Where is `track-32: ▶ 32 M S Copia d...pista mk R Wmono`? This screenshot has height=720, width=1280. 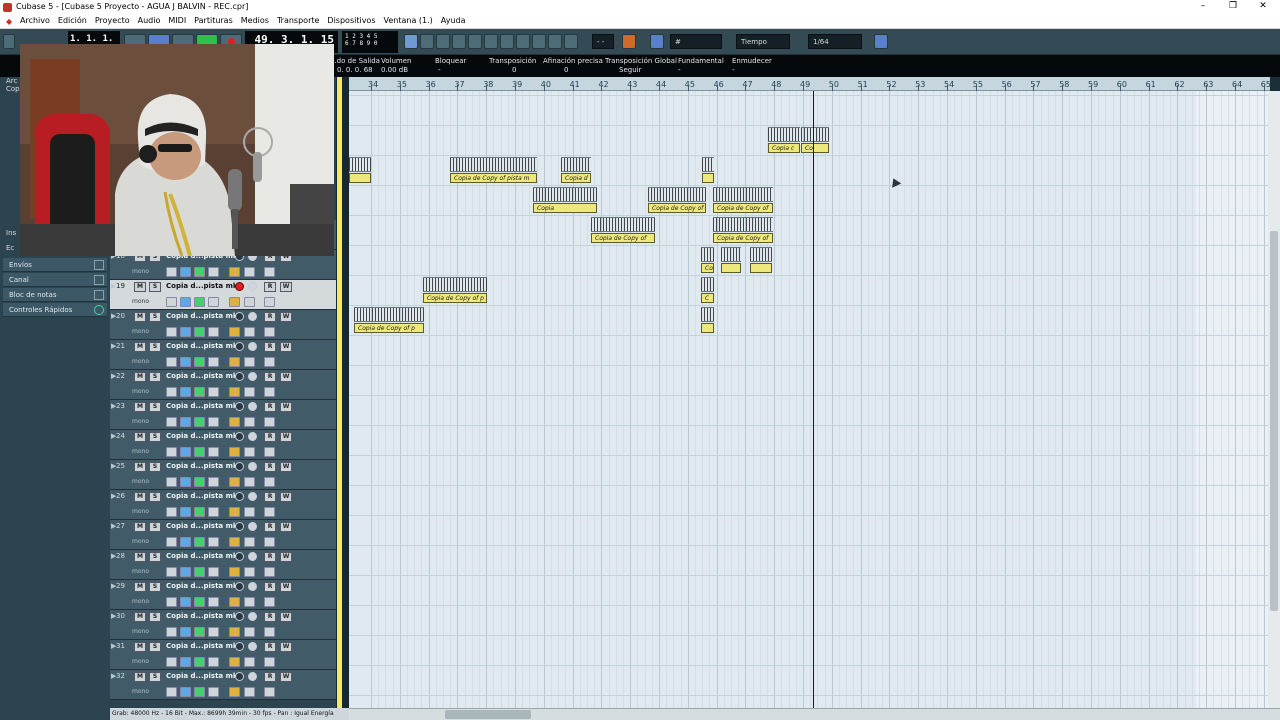 track-32: ▶ 32 M S Copia d...pista mk R Wmono is located at coordinates (223, 685).